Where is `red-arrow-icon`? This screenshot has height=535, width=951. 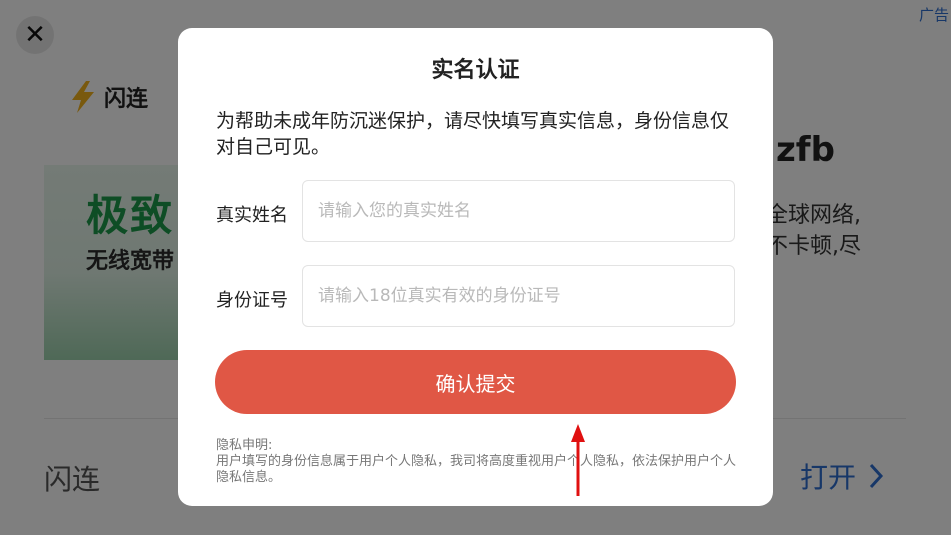 red-arrow-icon is located at coordinates (578, 460).